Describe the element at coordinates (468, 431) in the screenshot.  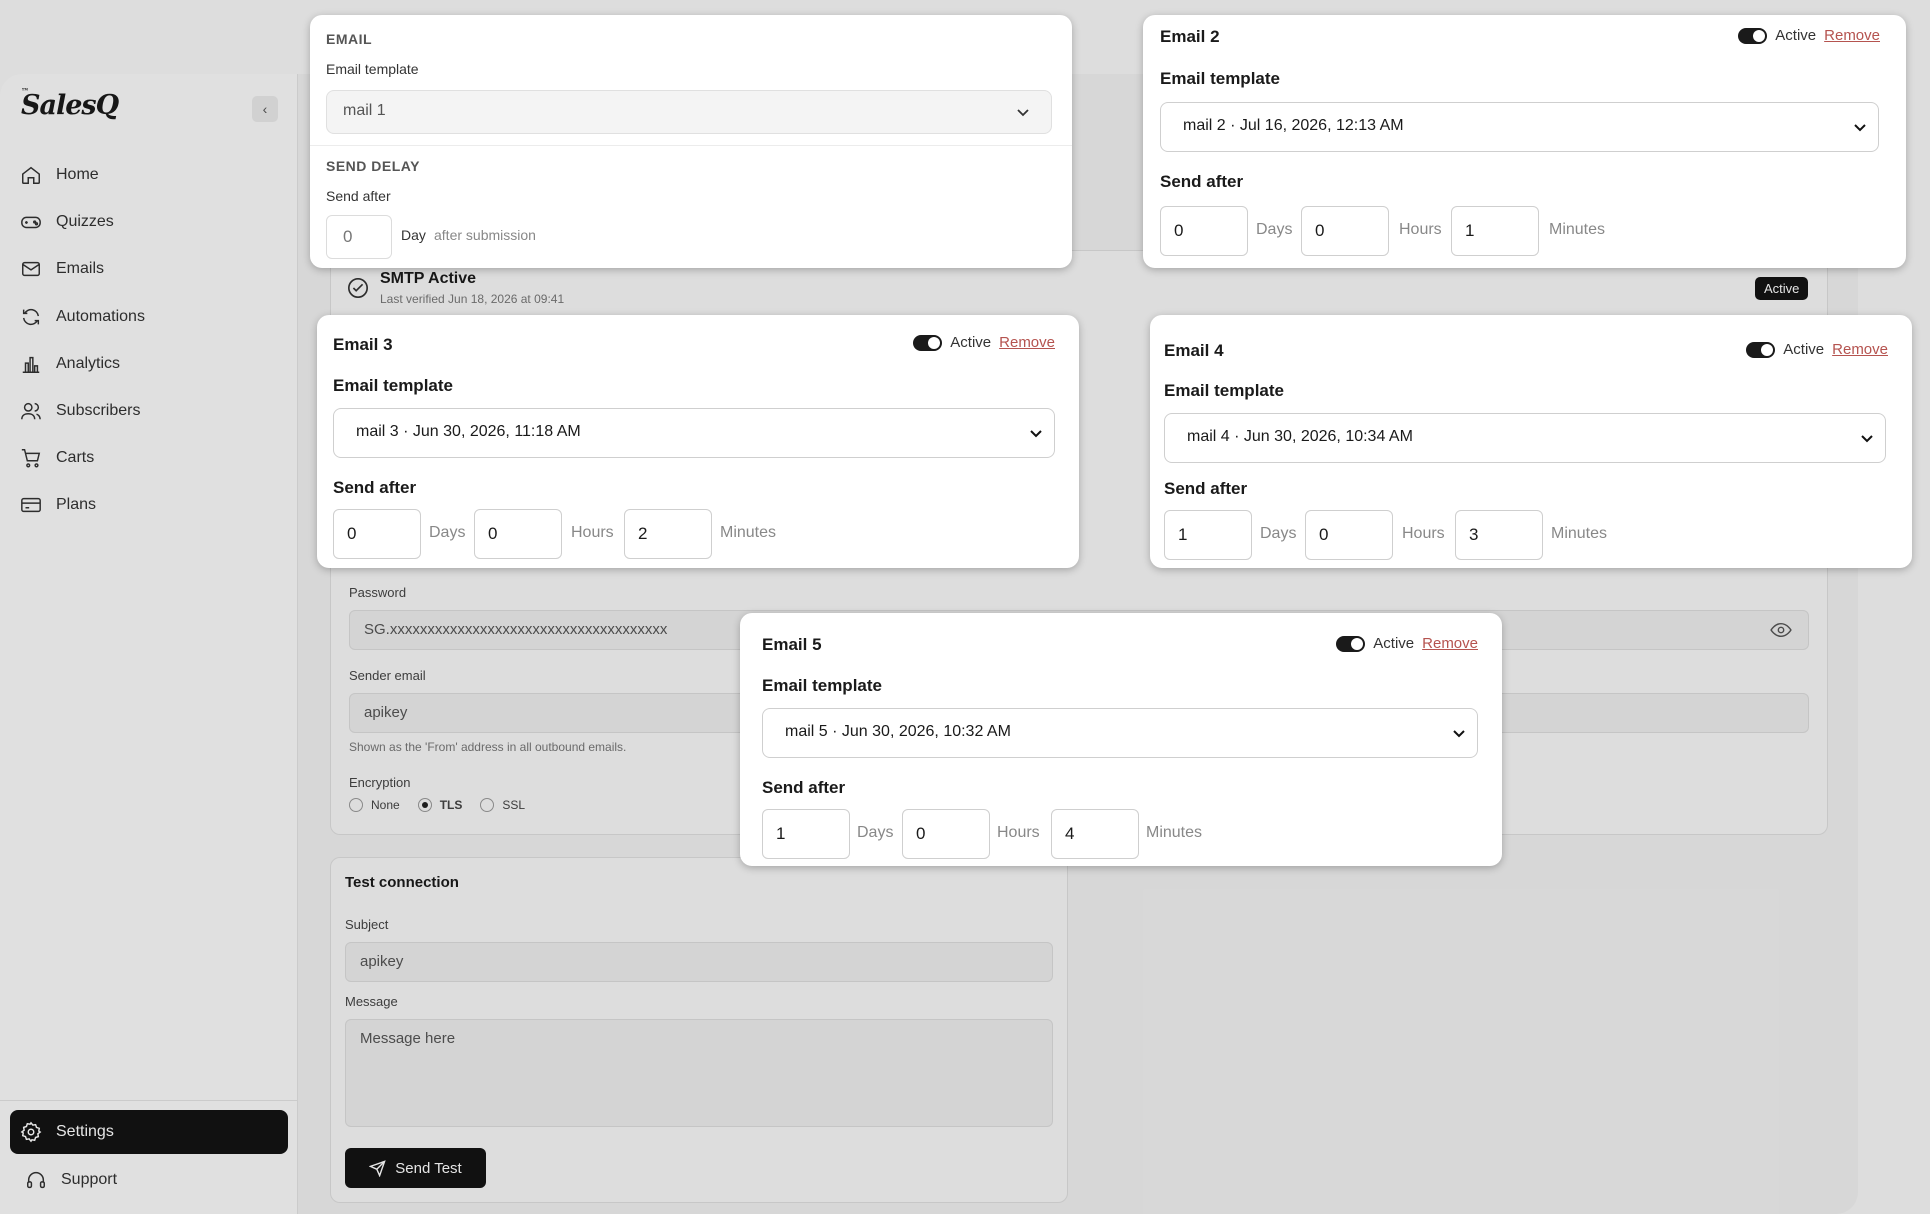
I see `email-template-value: mail 3 · Jun 30, 2026, 11:18 AM` at that location.